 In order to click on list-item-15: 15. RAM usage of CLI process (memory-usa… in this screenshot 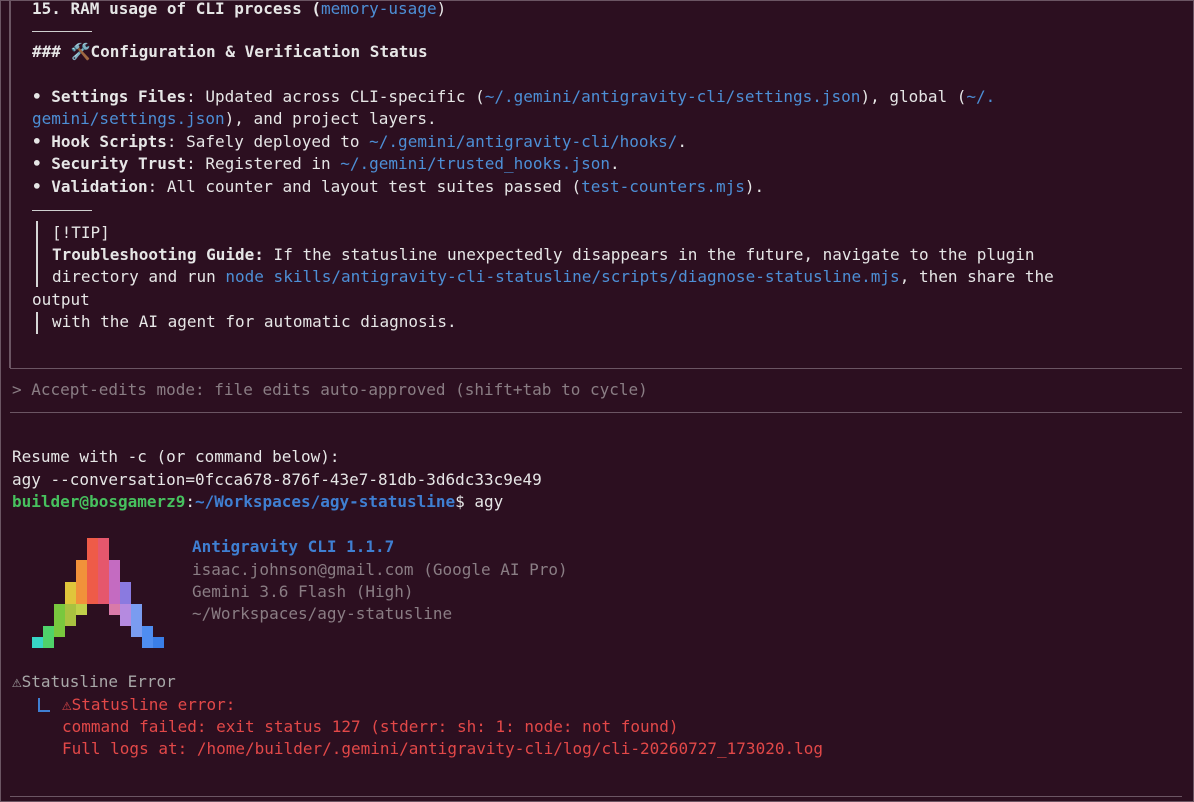, I will do `click(239, 9)`.